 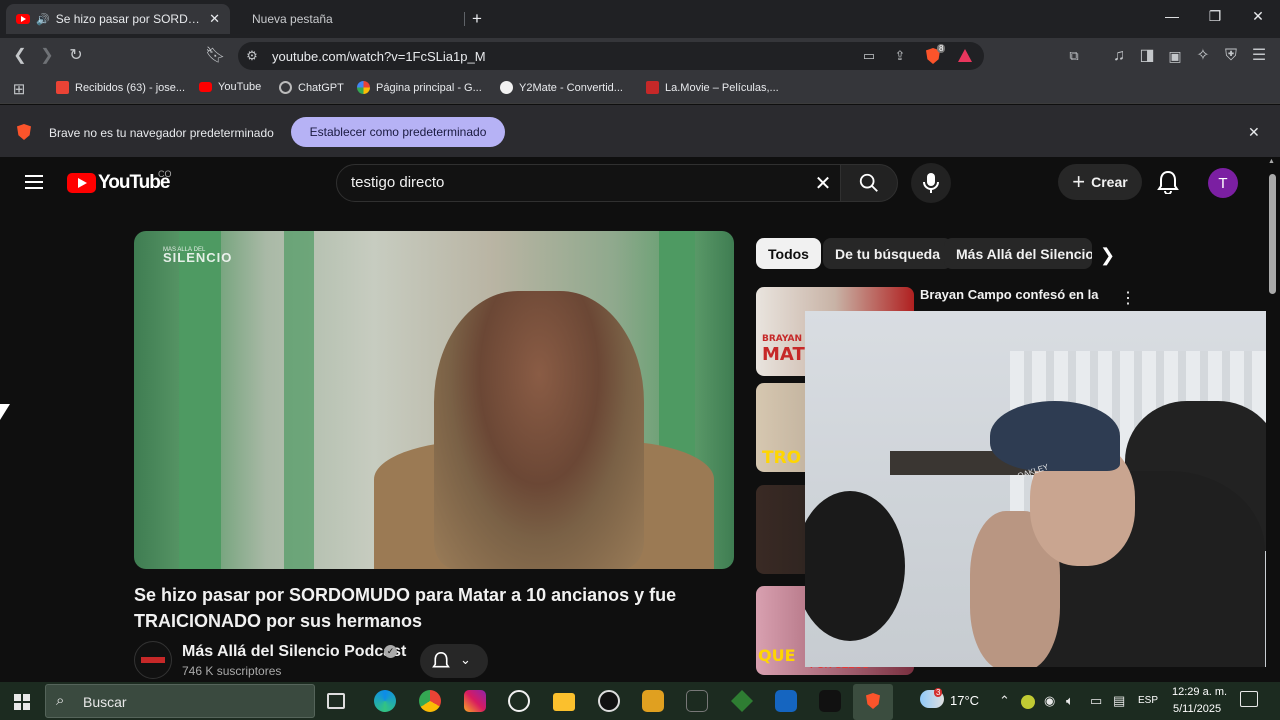 I want to click on restore-icon: ❐, so click(x=1215, y=16).